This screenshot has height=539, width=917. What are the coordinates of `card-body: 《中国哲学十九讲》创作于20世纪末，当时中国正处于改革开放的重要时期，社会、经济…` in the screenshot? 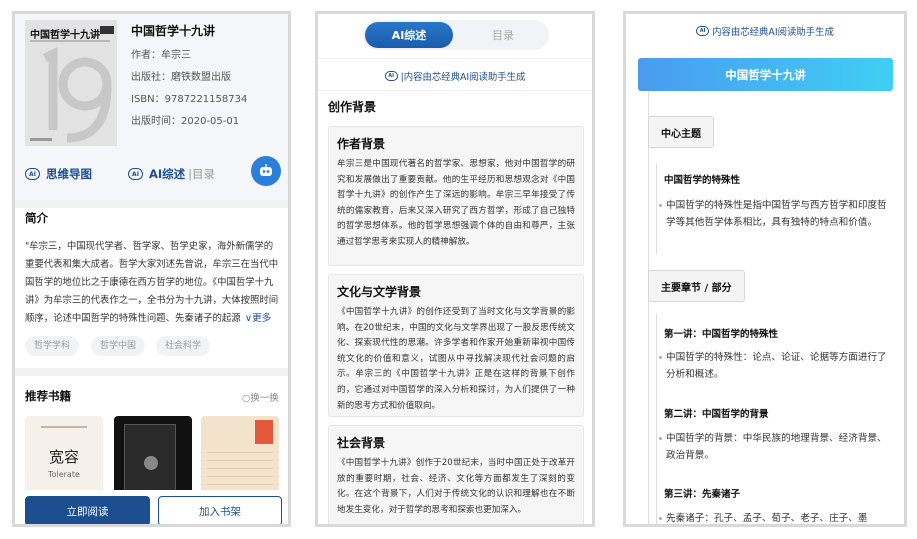 It's located at (456, 486).